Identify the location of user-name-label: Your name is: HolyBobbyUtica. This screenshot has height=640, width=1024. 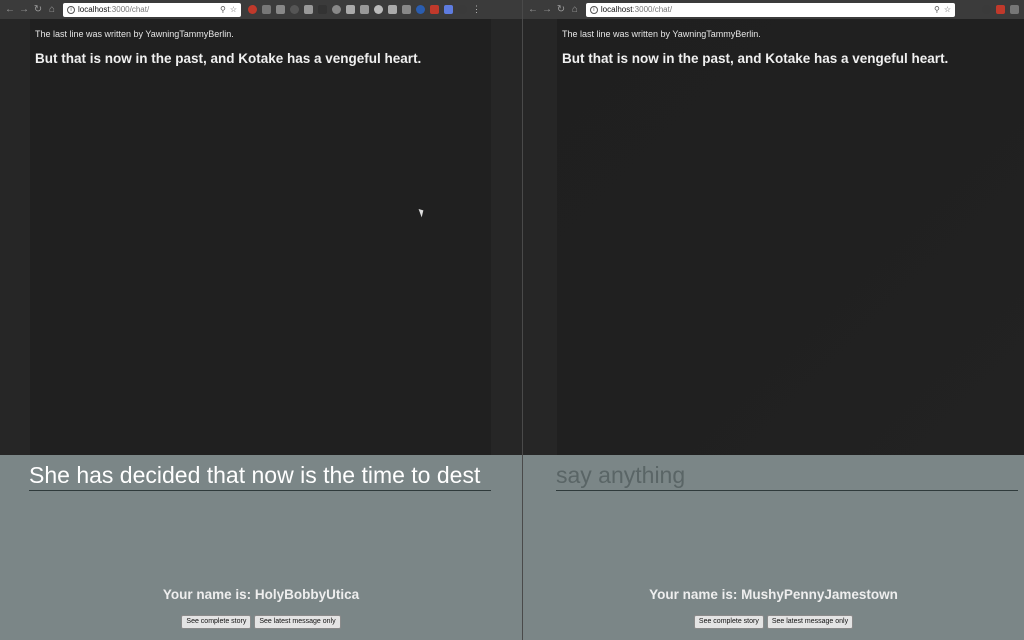
(261, 594).